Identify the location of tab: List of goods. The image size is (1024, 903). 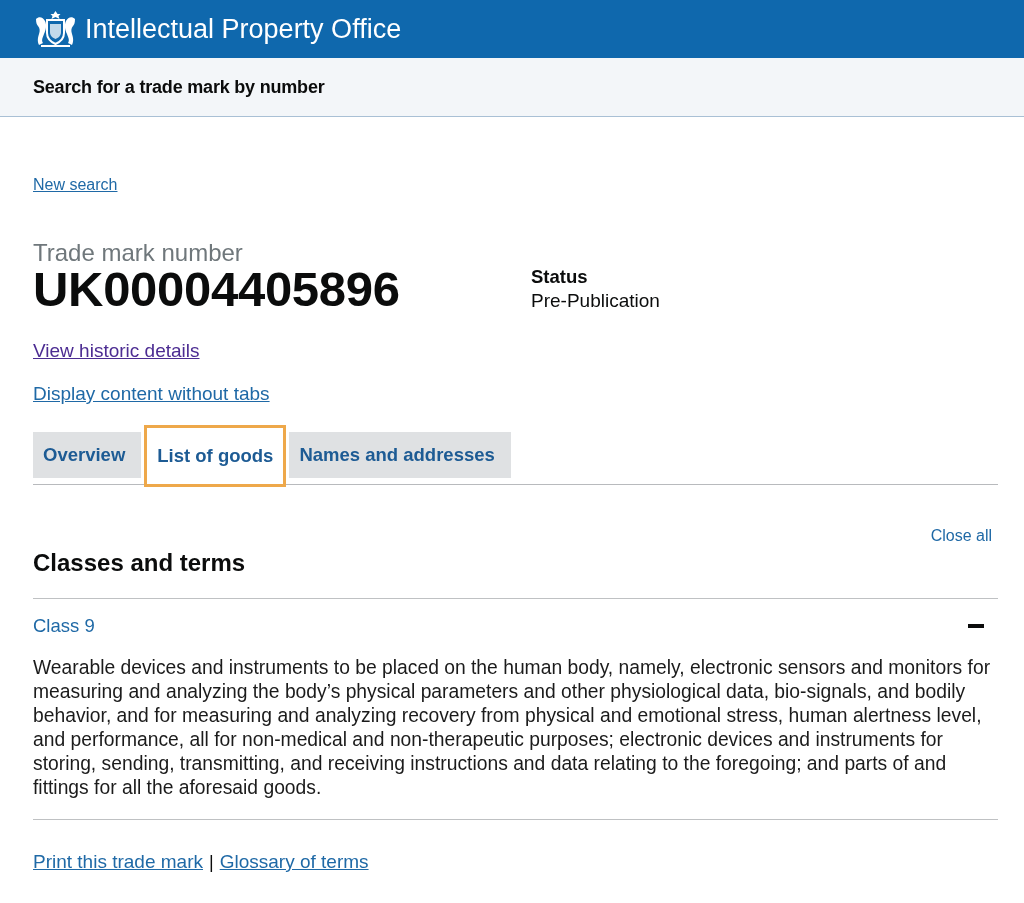
(215, 456).